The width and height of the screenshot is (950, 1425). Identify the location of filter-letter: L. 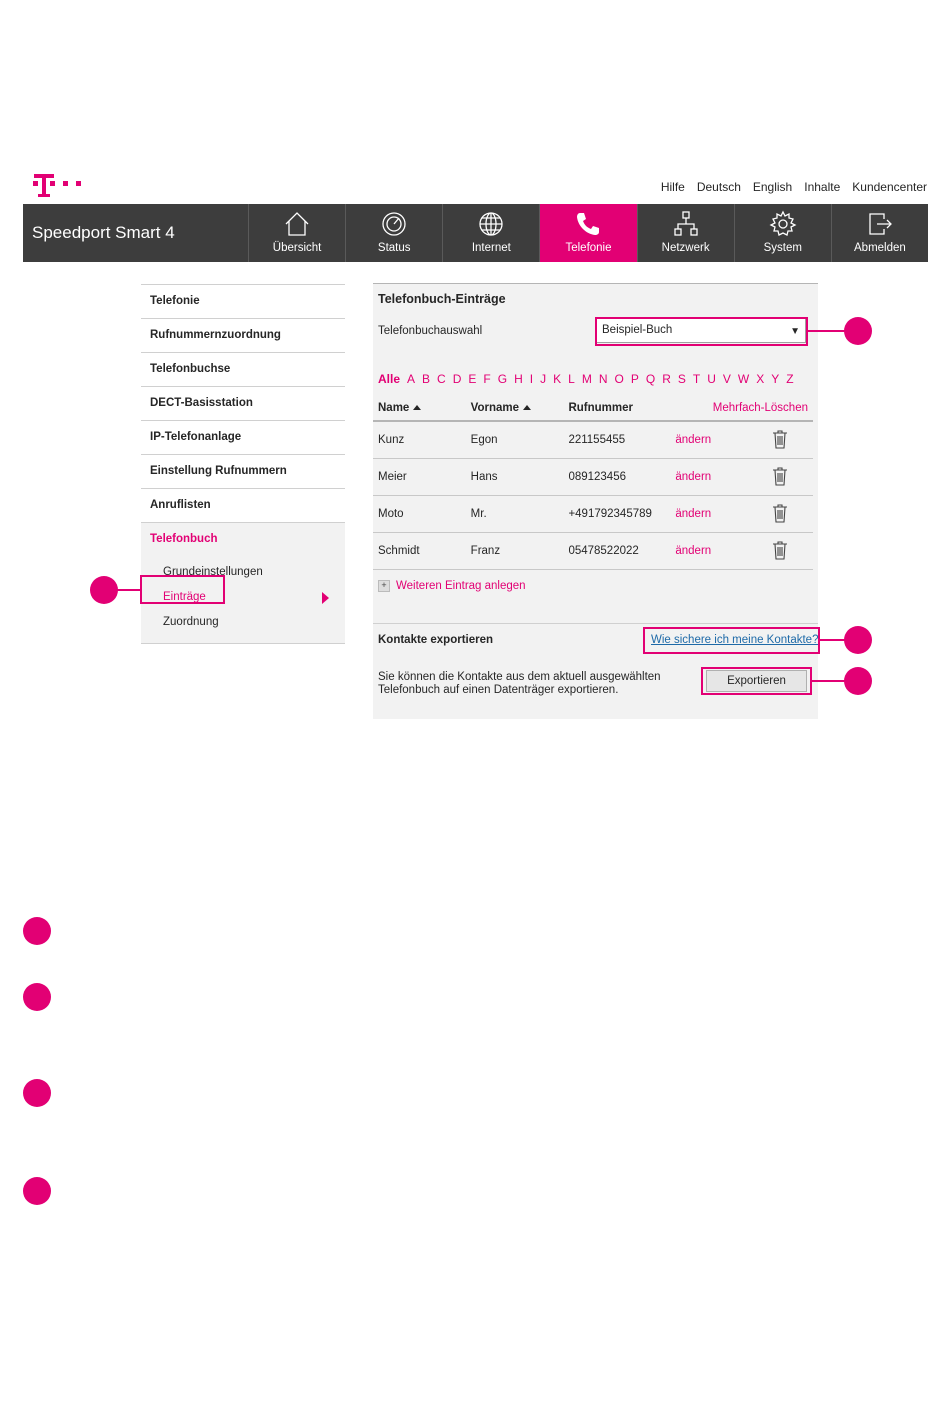
(571, 379).